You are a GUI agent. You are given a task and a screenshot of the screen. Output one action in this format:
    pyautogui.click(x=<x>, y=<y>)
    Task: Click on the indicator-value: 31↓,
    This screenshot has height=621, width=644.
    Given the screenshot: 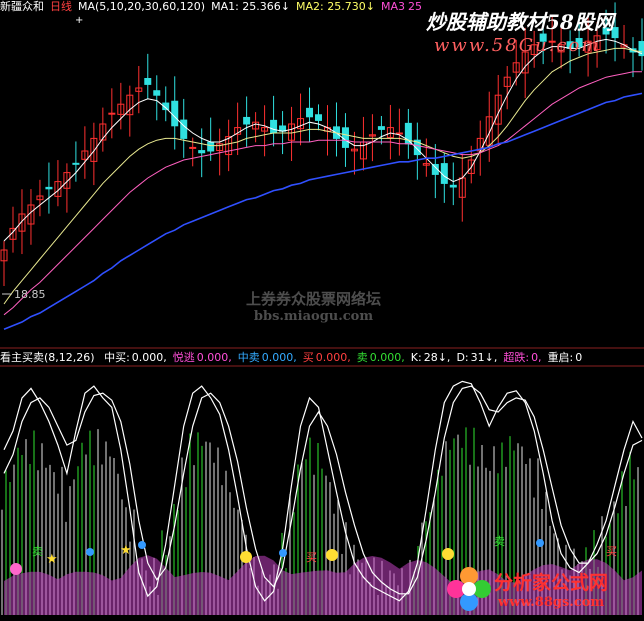 What is the action you would take?
    pyautogui.click(x=484, y=357)
    